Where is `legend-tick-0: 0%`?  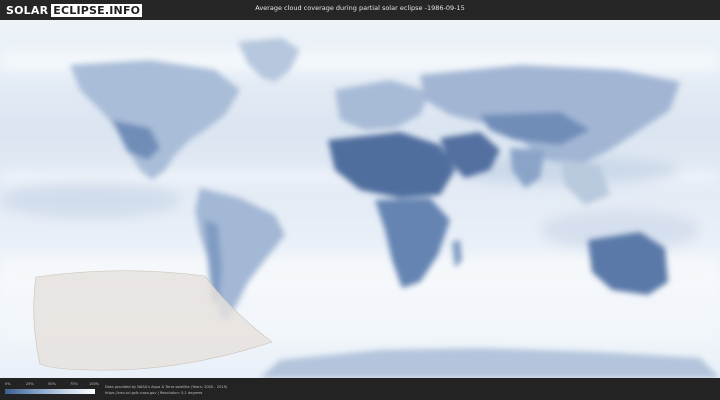
legend-tick-0: 0% is located at coordinates (8, 384).